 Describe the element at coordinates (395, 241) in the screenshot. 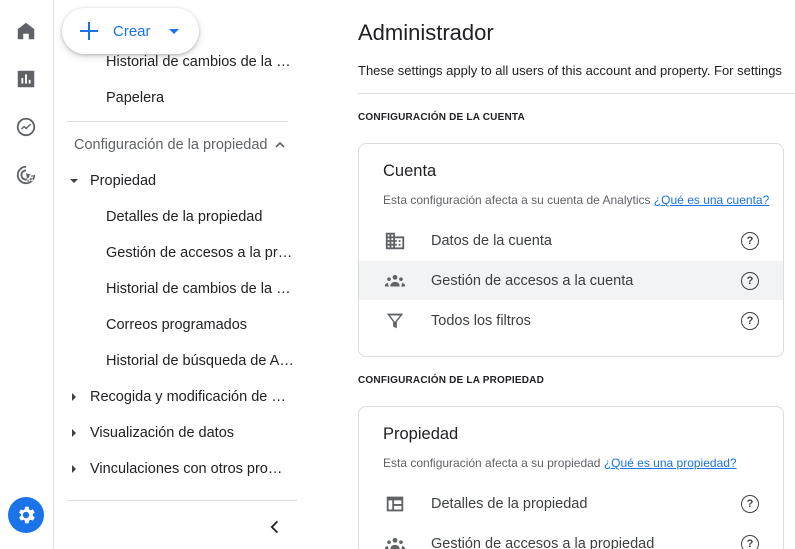

I see `building-icon` at that location.